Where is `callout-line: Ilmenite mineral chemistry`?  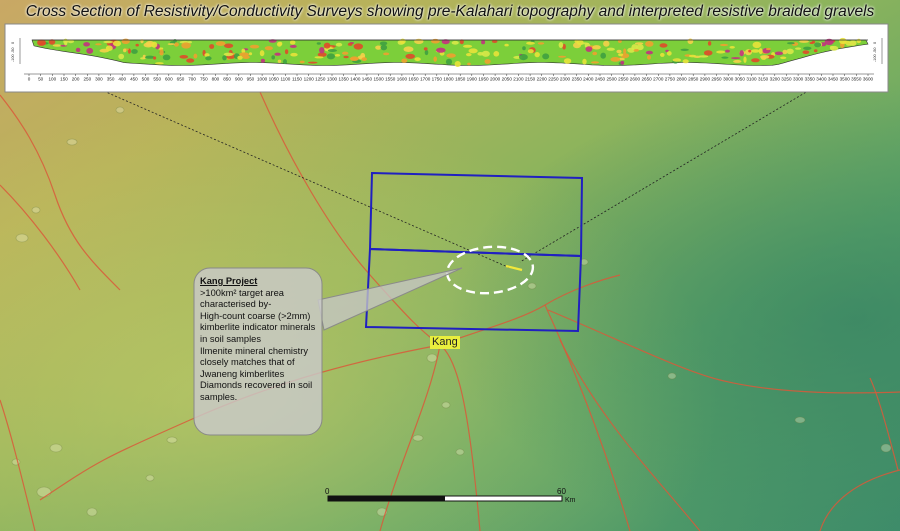
callout-line: Ilmenite mineral chemistry is located at coordinates (254, 350).